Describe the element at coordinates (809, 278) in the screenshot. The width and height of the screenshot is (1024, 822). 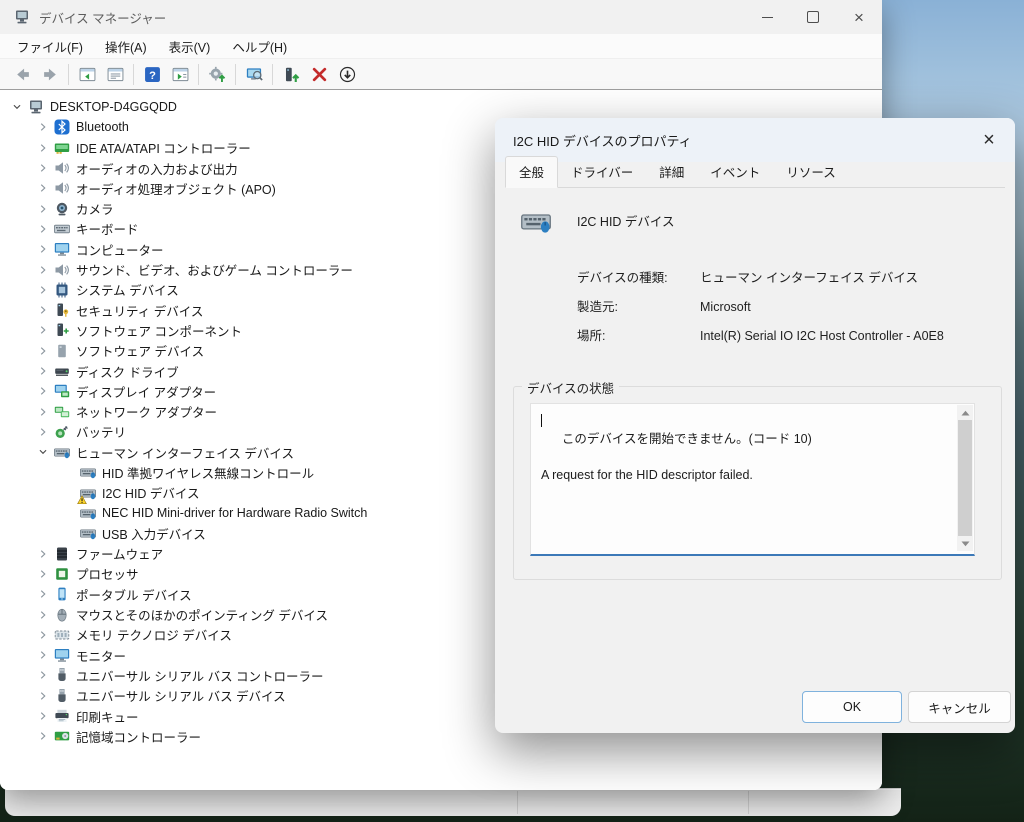
I see `field-value: ヒューマン インターフェイス デバイス` at that location.